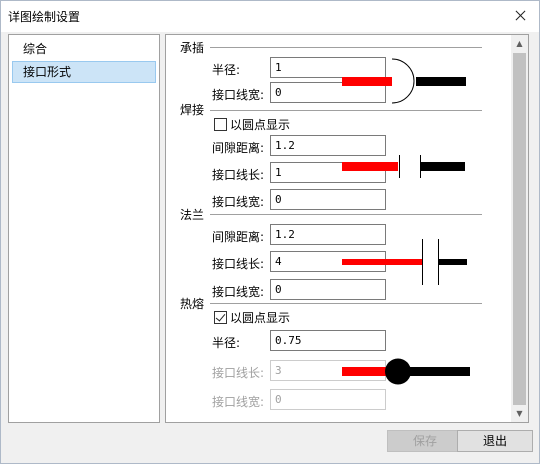 This screenshot has height=464, width=540. Describe the element at coordinates (238, 237) in the screenshot. I see `flange-gap-label: 间隙距离:` at that location.